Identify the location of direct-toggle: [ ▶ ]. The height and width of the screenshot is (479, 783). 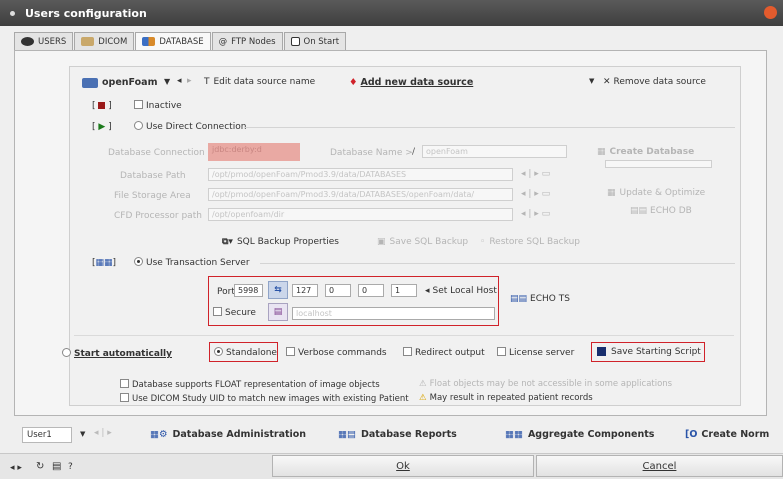
(102, 127).